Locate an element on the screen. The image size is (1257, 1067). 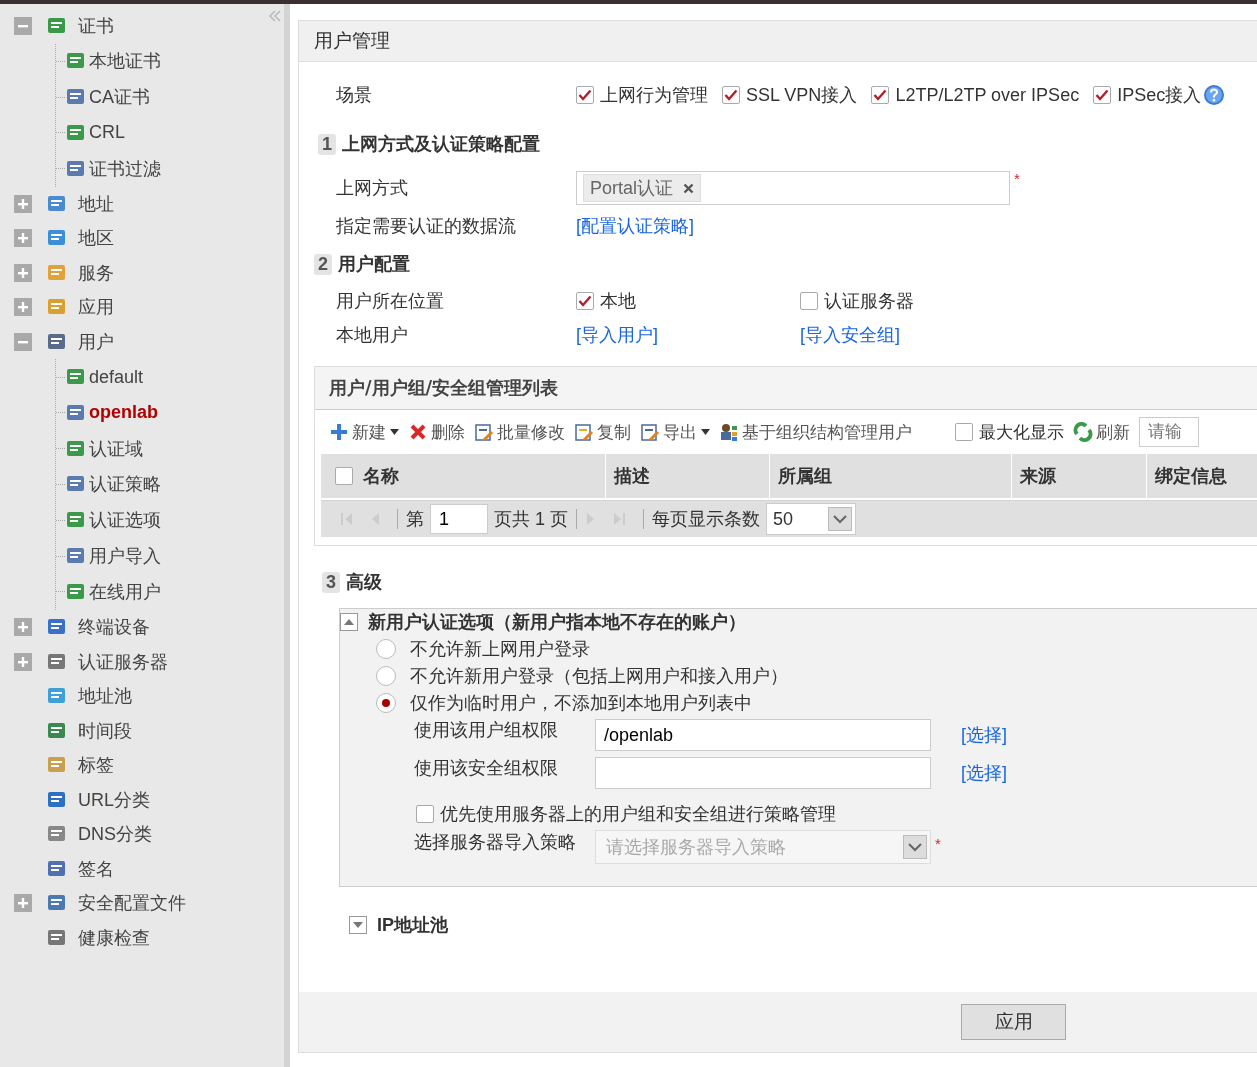
checkbox-label: 优先使用服务器上的用户组和安全组进行策略管理 is located at coordinates (638, 814).